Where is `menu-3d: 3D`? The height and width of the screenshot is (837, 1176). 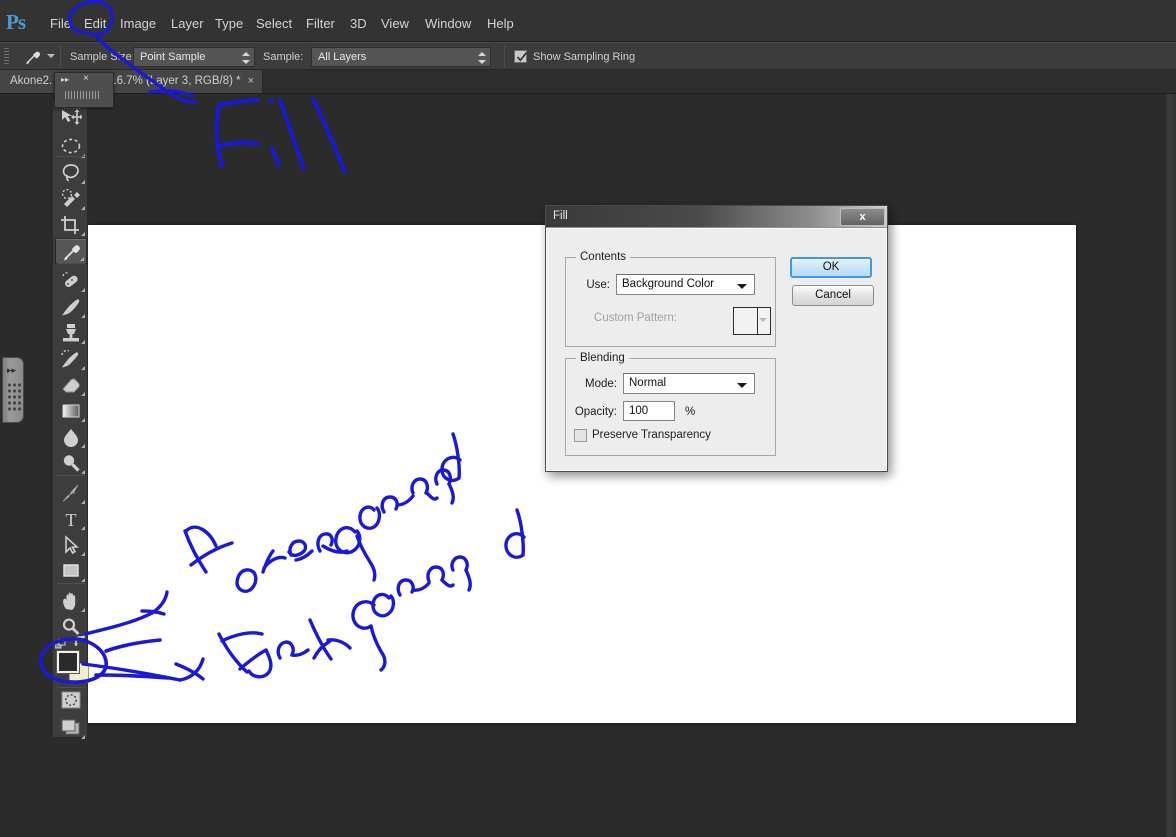
menu-3d: 3D is located at coordinates (358, 23).